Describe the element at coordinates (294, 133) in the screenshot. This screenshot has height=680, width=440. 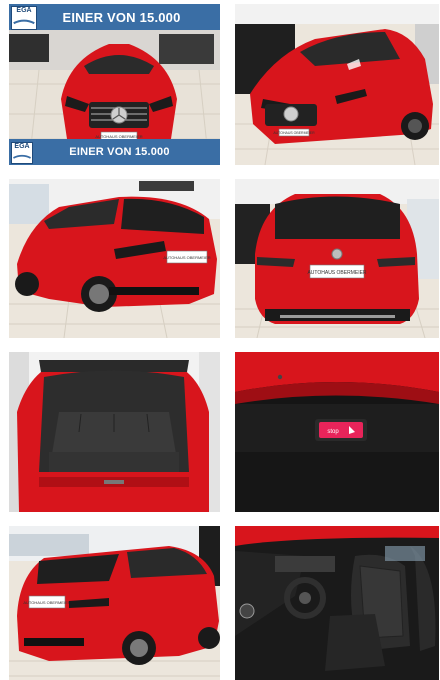
I see `front-quarter-plate-text: AUTOHAUS OBERMEIER` at that location.